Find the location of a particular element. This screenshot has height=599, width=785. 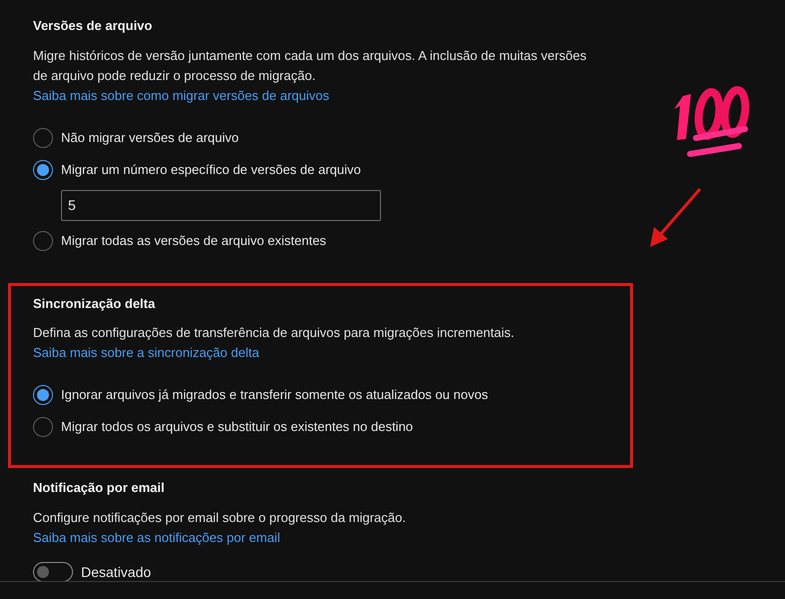

annotation-arrow is located at coordinates (675, 218).